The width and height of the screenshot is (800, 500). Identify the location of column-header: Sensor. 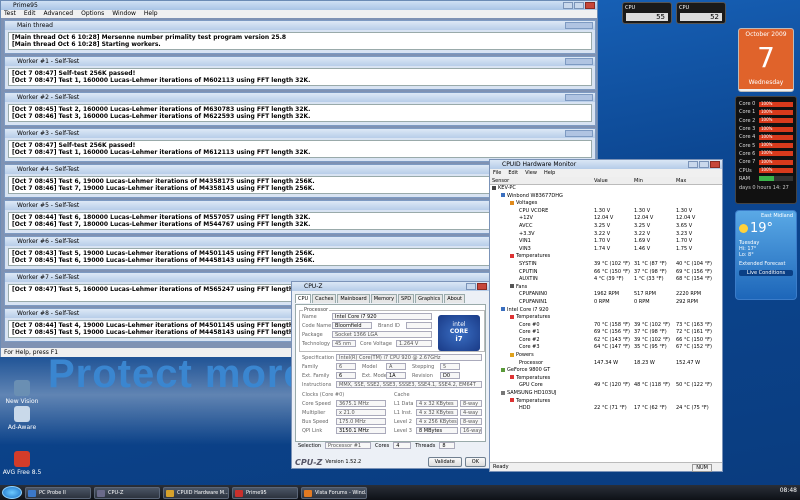
(541, 180).